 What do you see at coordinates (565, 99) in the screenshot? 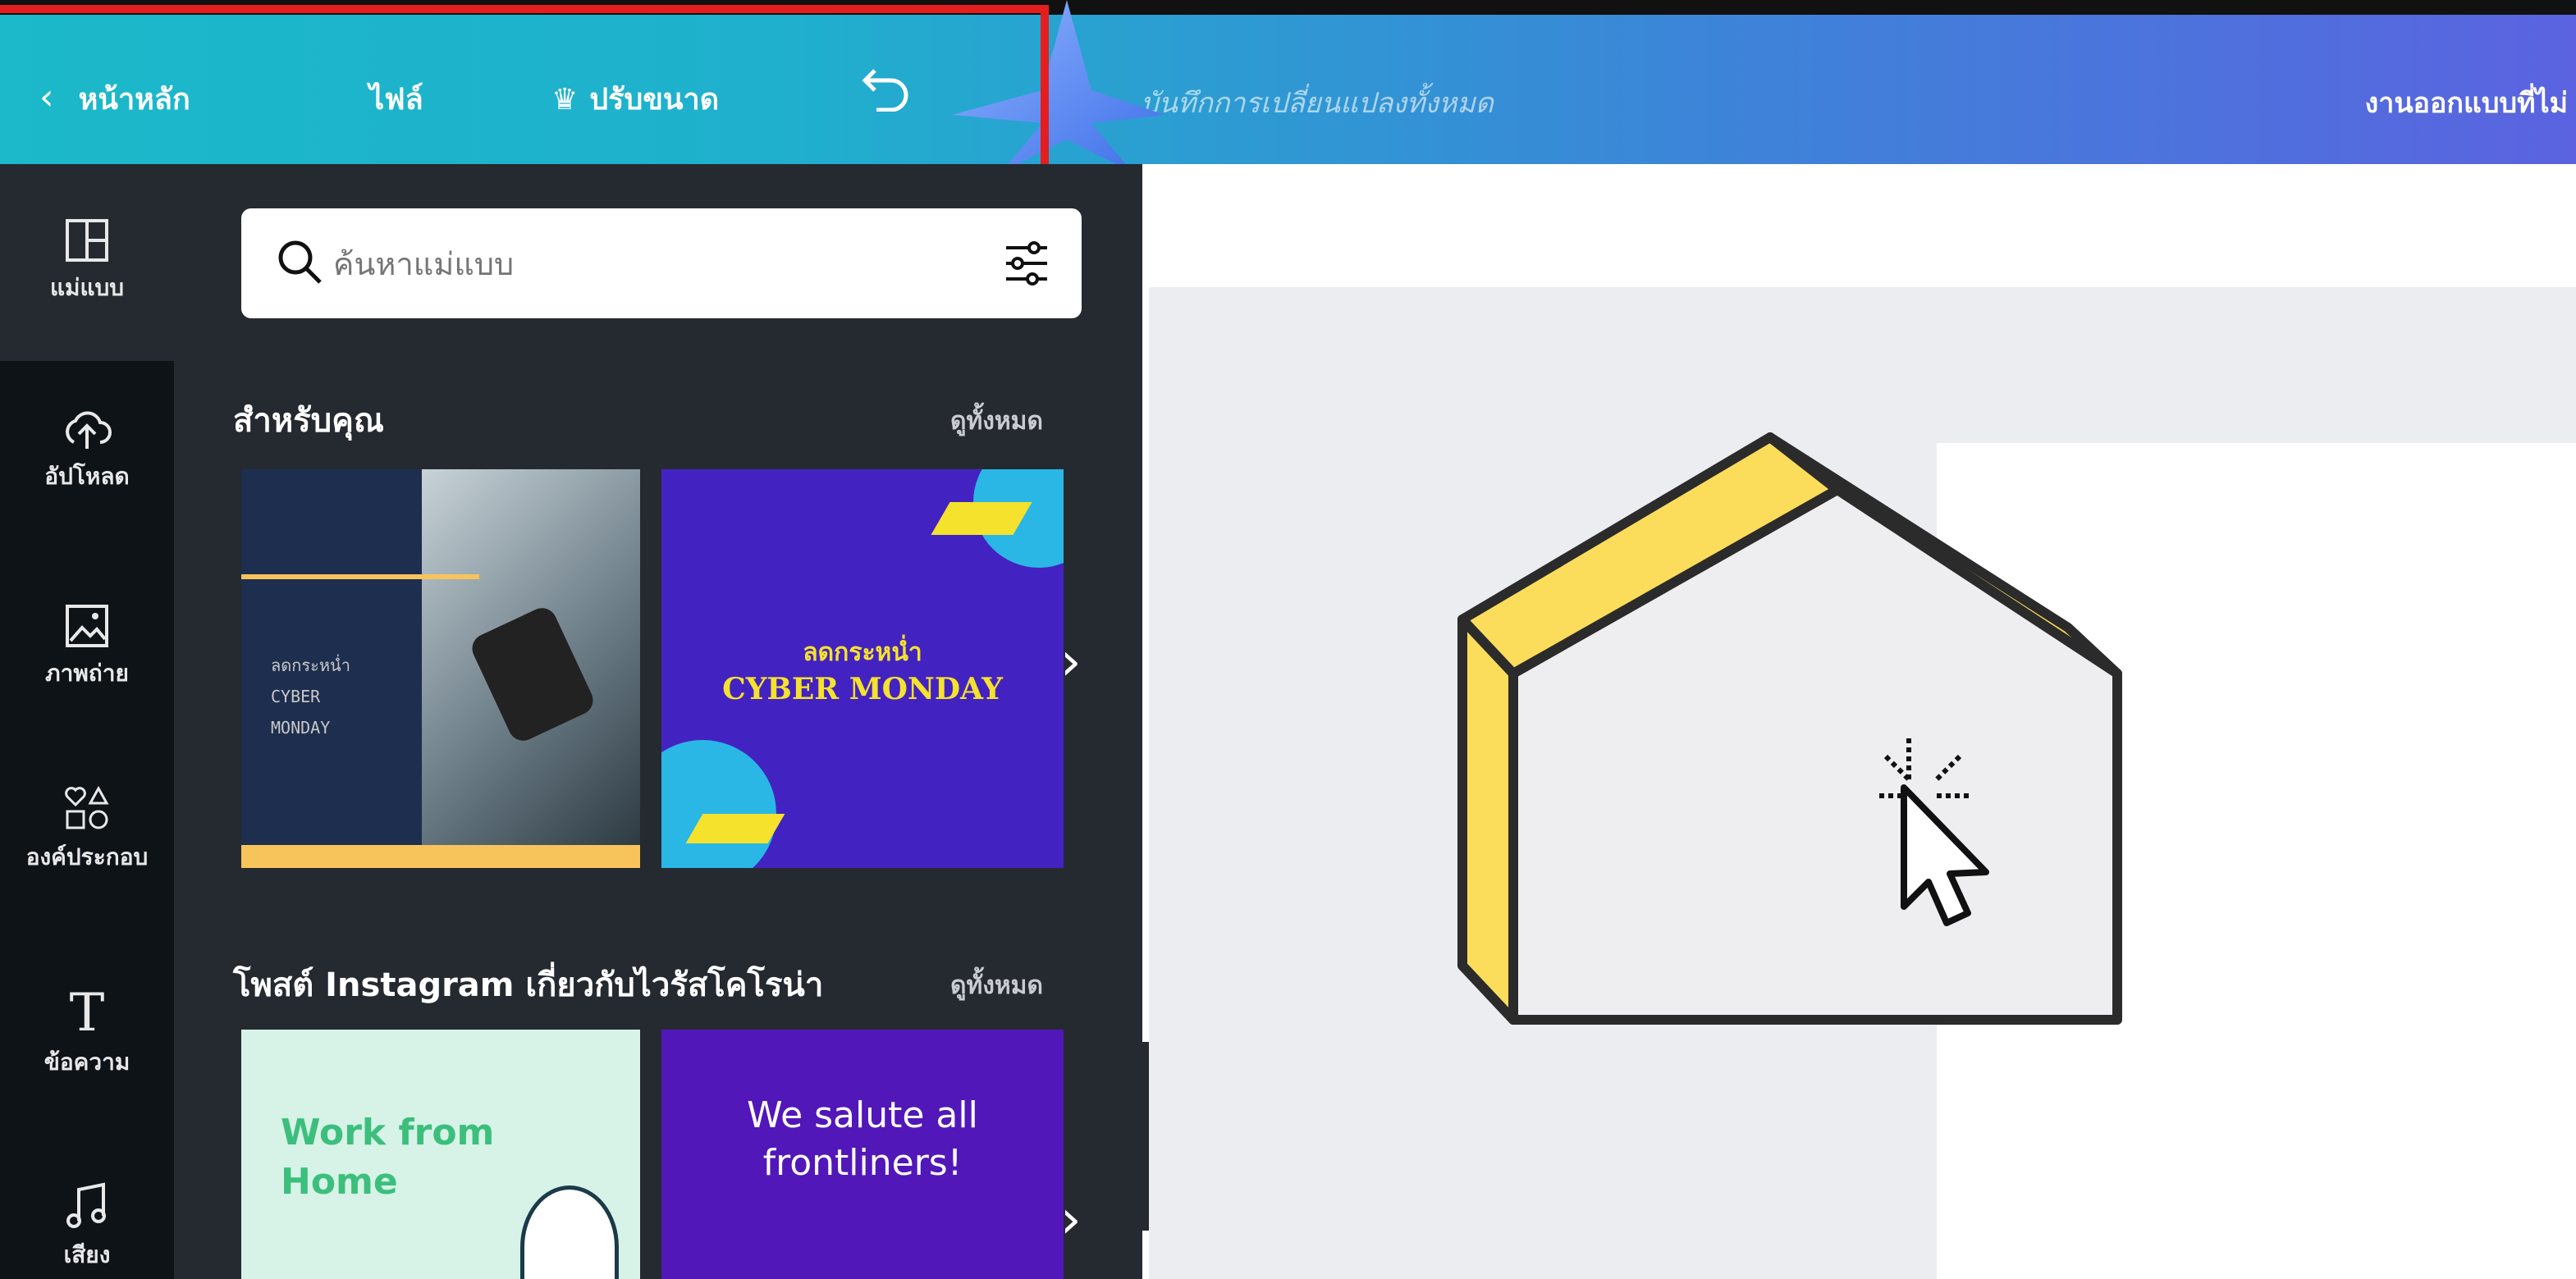
I see `crown-icon: ♛` at bounding box center [565, 99].